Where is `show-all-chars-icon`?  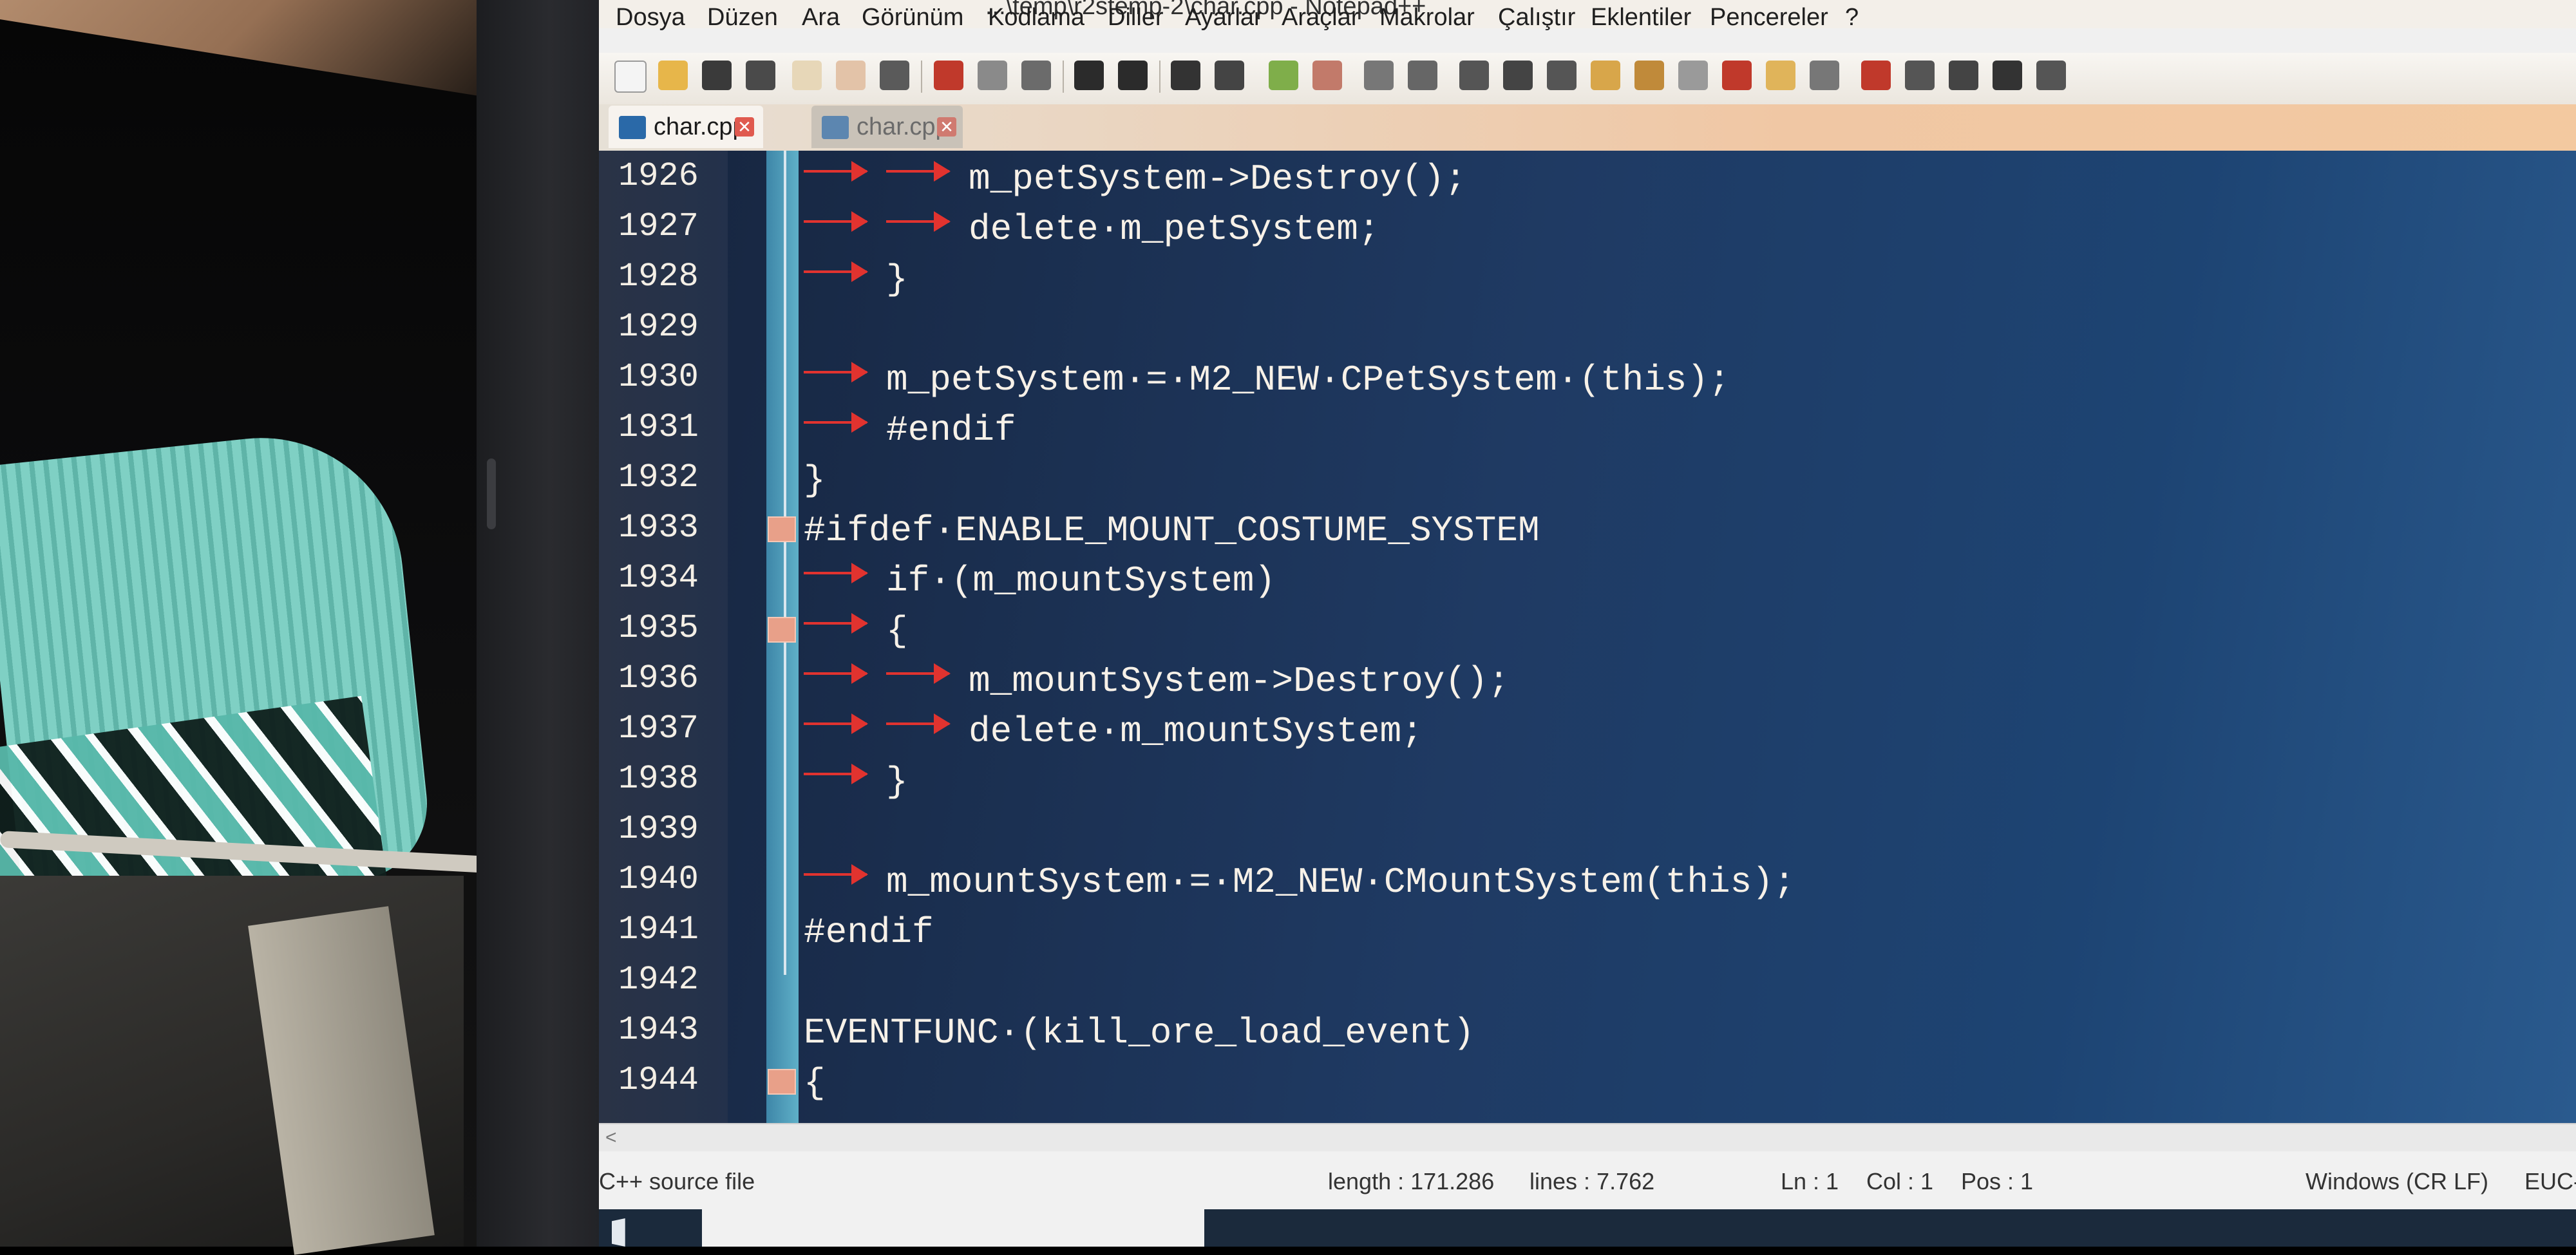 show-all-chars-icon is located at coordinates (1518, 75).